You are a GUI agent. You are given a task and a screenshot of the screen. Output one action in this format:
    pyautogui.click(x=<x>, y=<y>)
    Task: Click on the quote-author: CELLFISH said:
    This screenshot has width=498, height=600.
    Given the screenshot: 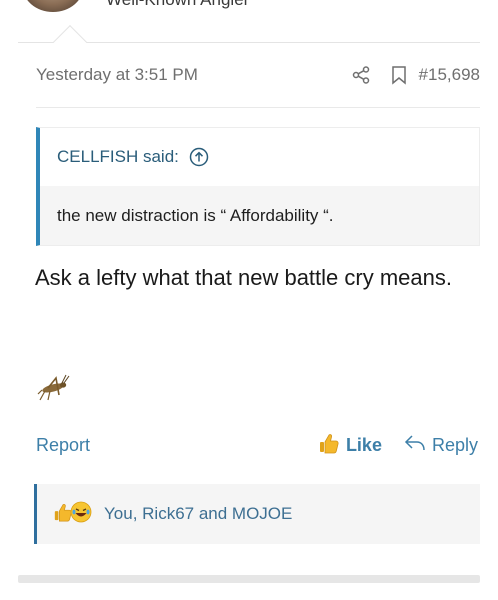 What is the action you would take?
    pyautogui.click(x=118, y=157)
    